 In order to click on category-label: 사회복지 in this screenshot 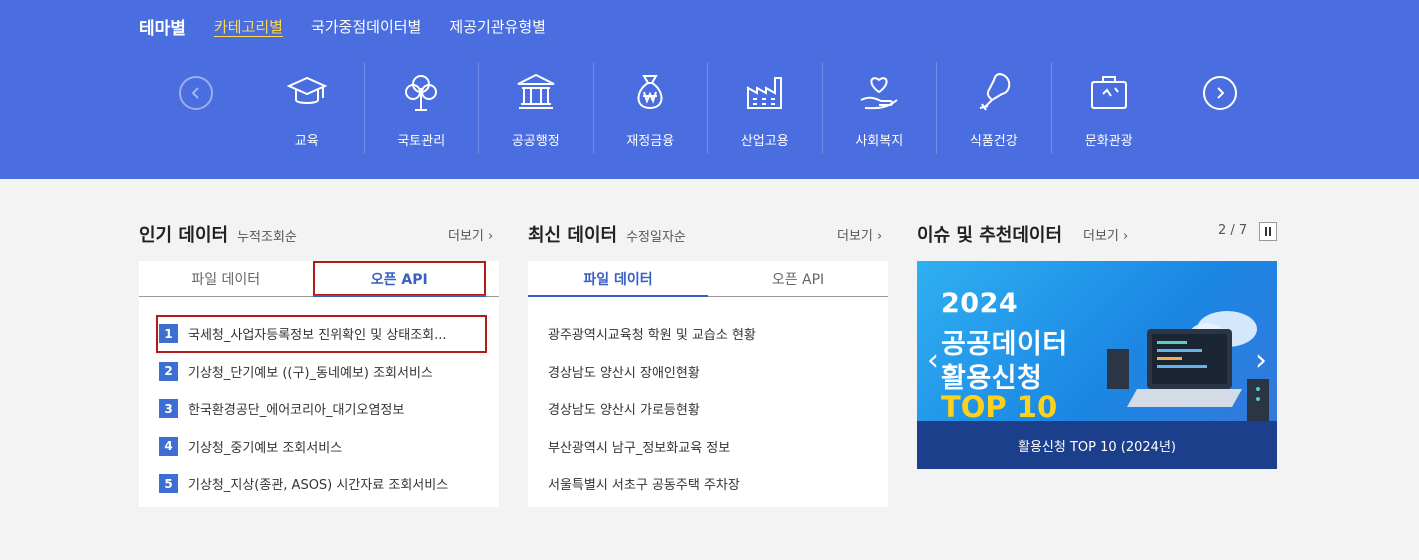, I will do `click(879, 141)`.